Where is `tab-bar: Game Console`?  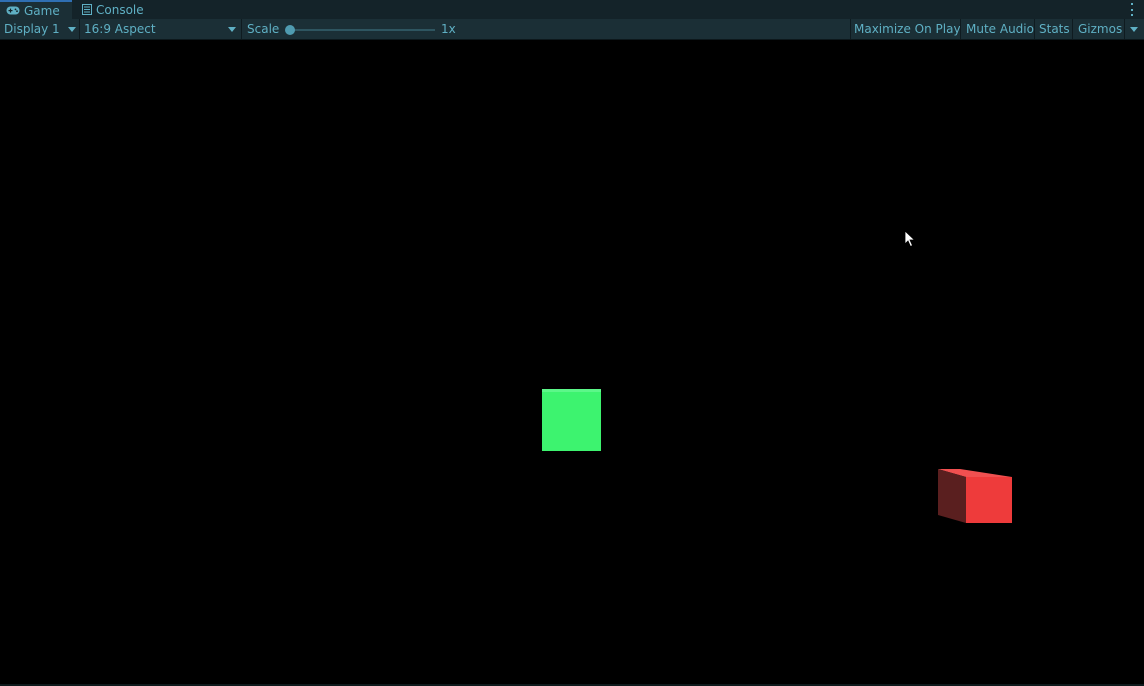 tab-bar: Game Console is located at coordinates (572, 9).